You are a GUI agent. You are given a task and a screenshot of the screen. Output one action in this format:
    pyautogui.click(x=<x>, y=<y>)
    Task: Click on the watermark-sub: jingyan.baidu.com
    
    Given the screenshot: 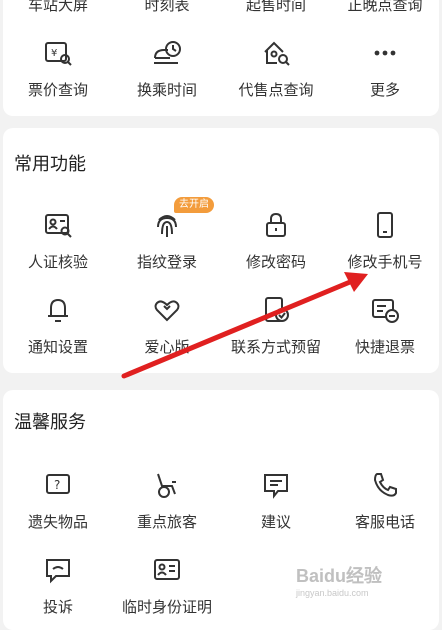 What is the action you would take?
    pyautogui.click(x=332, y=593)
    